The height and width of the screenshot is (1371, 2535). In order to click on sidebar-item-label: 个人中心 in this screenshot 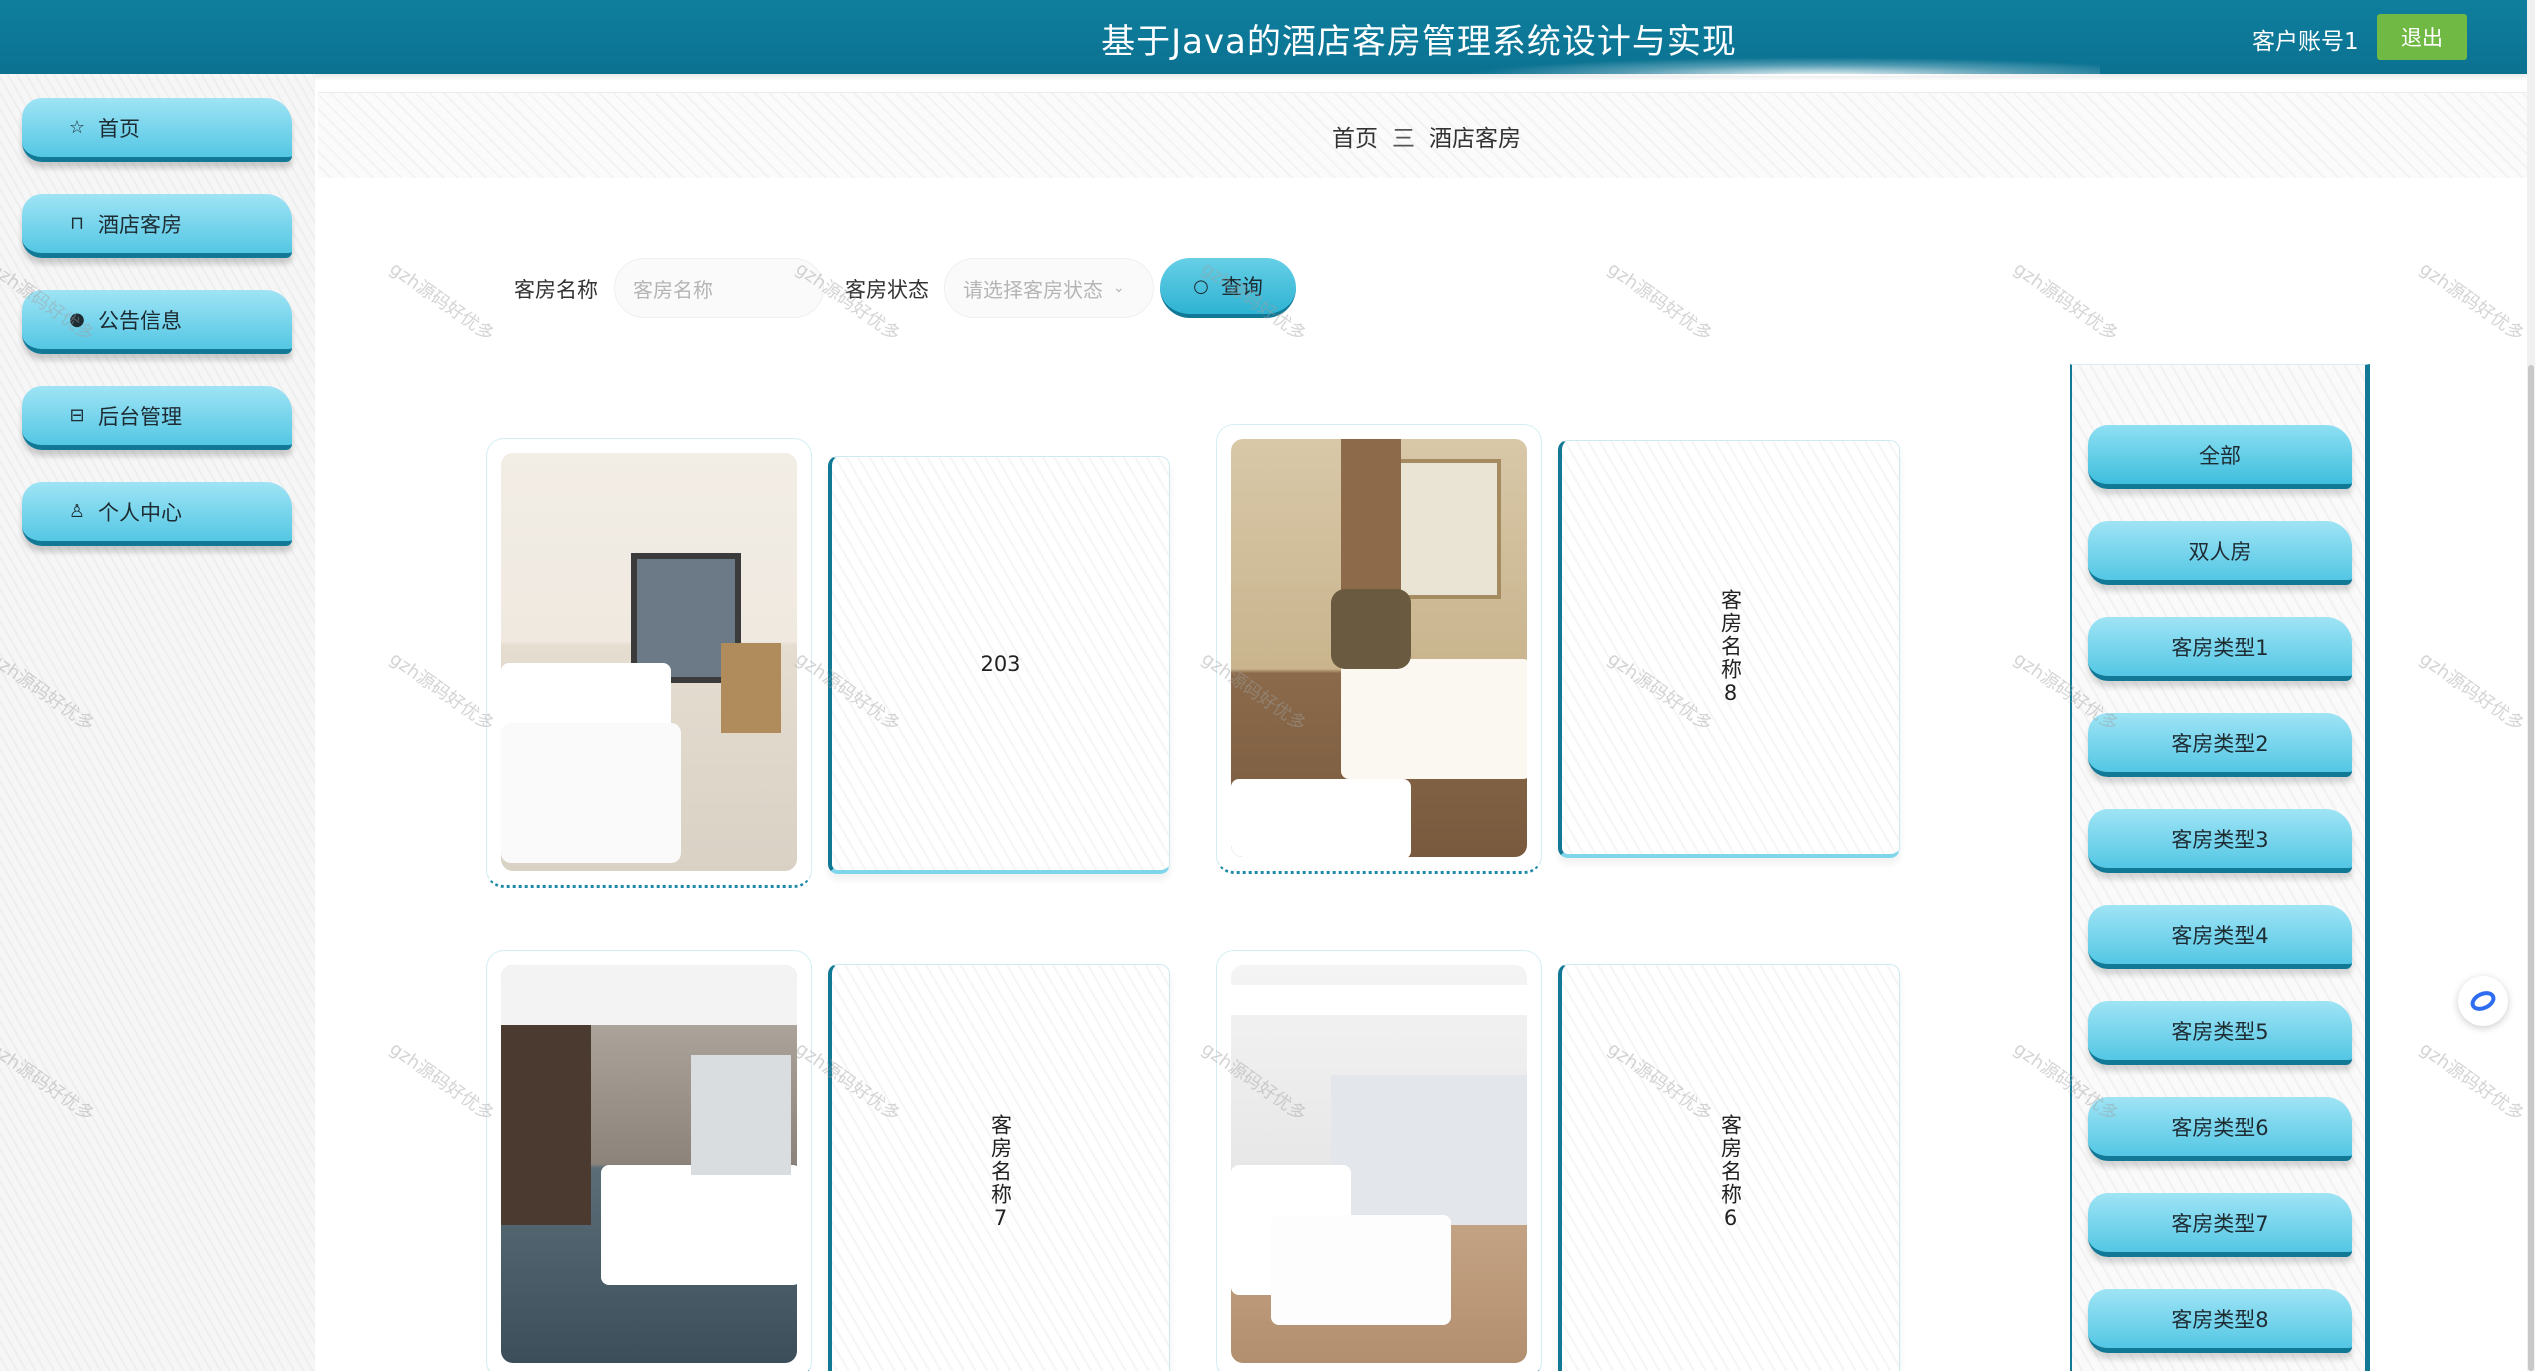, I will do `click(140, 512)`.